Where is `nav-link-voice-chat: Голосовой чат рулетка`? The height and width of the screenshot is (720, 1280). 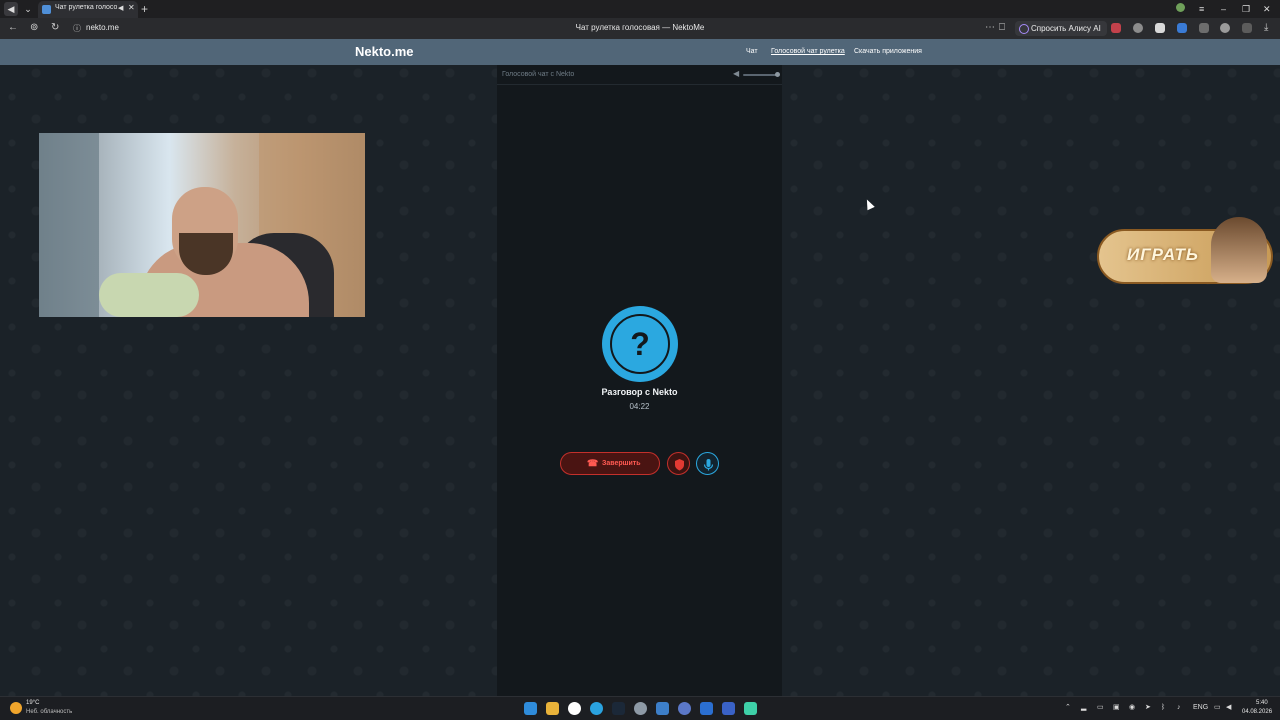 nav-link-voice-chat: Голосовой чат рулетка is located at coordinates (808, 51).